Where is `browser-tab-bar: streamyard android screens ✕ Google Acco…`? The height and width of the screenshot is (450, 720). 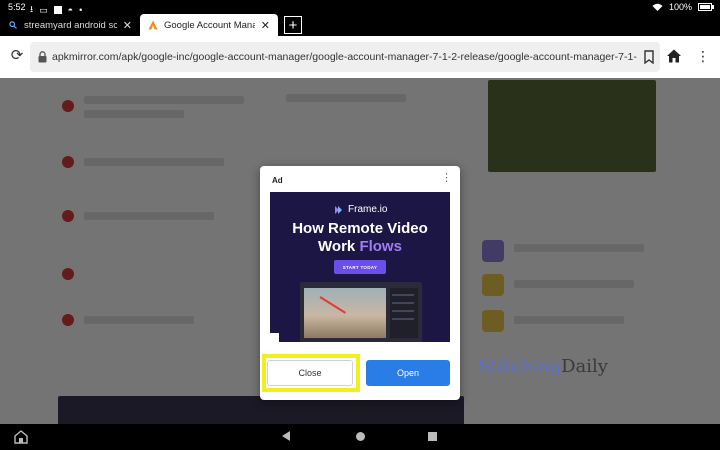
browser-tab-bar: streamyard android screens ✕ Google Acco… is located at coordinates (360, 25).